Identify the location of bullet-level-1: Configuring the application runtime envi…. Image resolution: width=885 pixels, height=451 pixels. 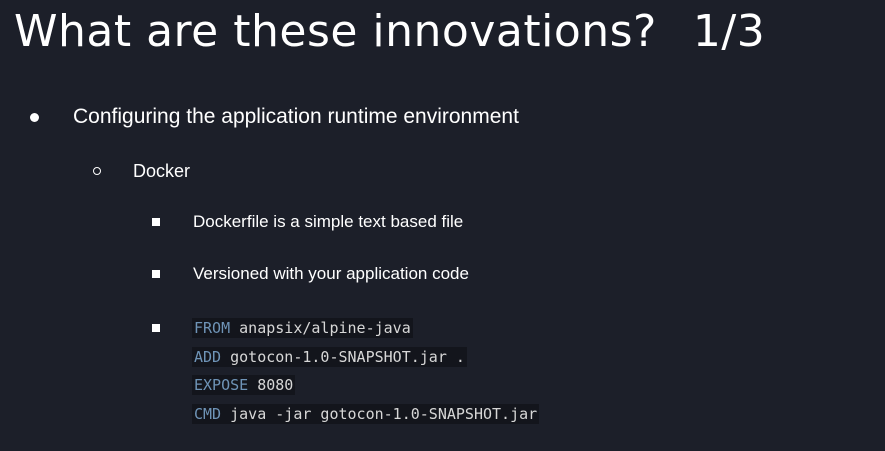
(274, 117).